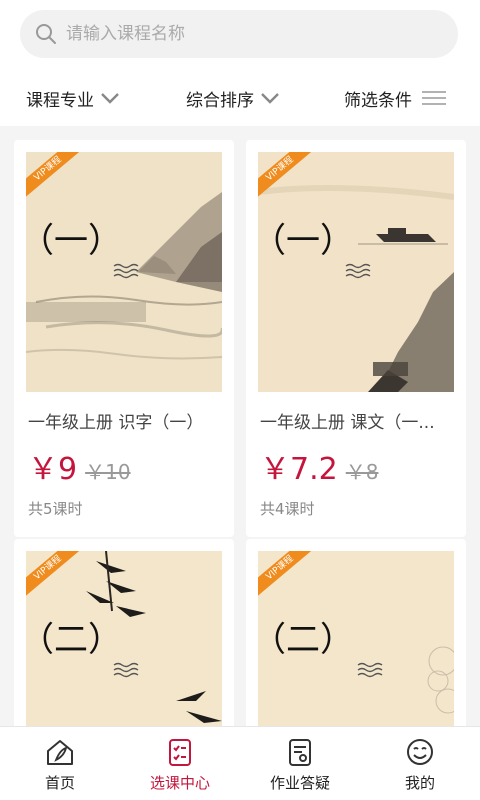  What do you see at coordinates (220, 100) in the screenshot?
I see `filter-sort-label: 综合排序` at bounding box center [220, 100].